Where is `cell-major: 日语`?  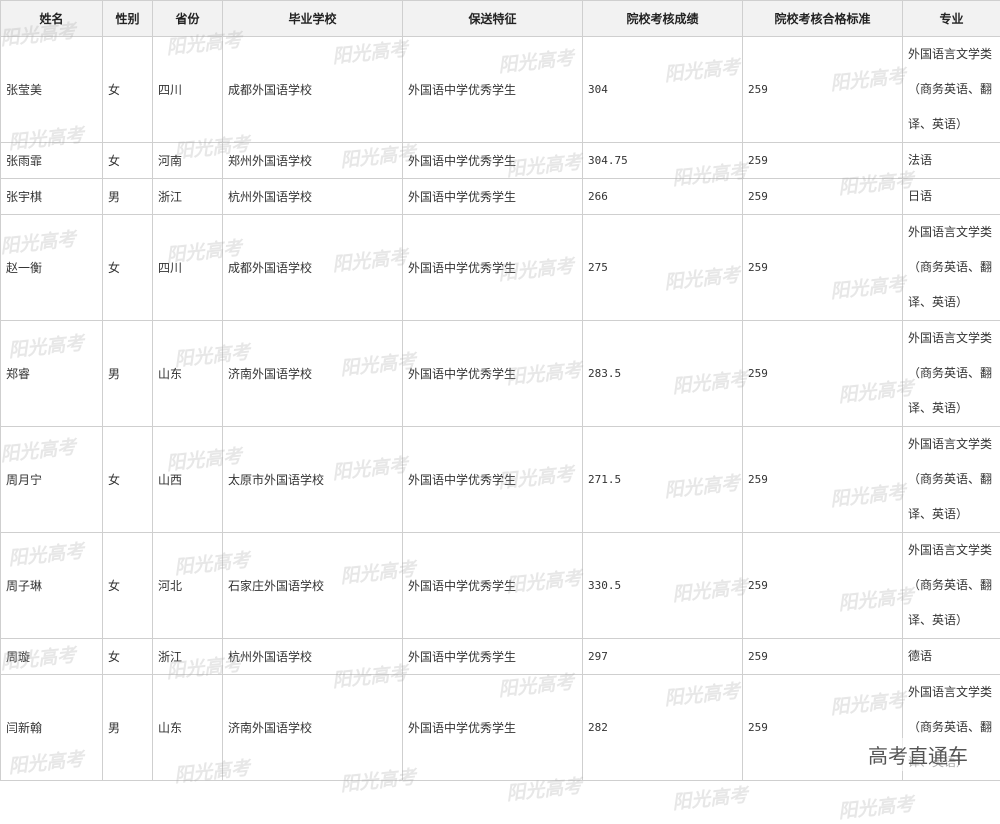
cell-major: 日语 is located at coordinates (951, 197).